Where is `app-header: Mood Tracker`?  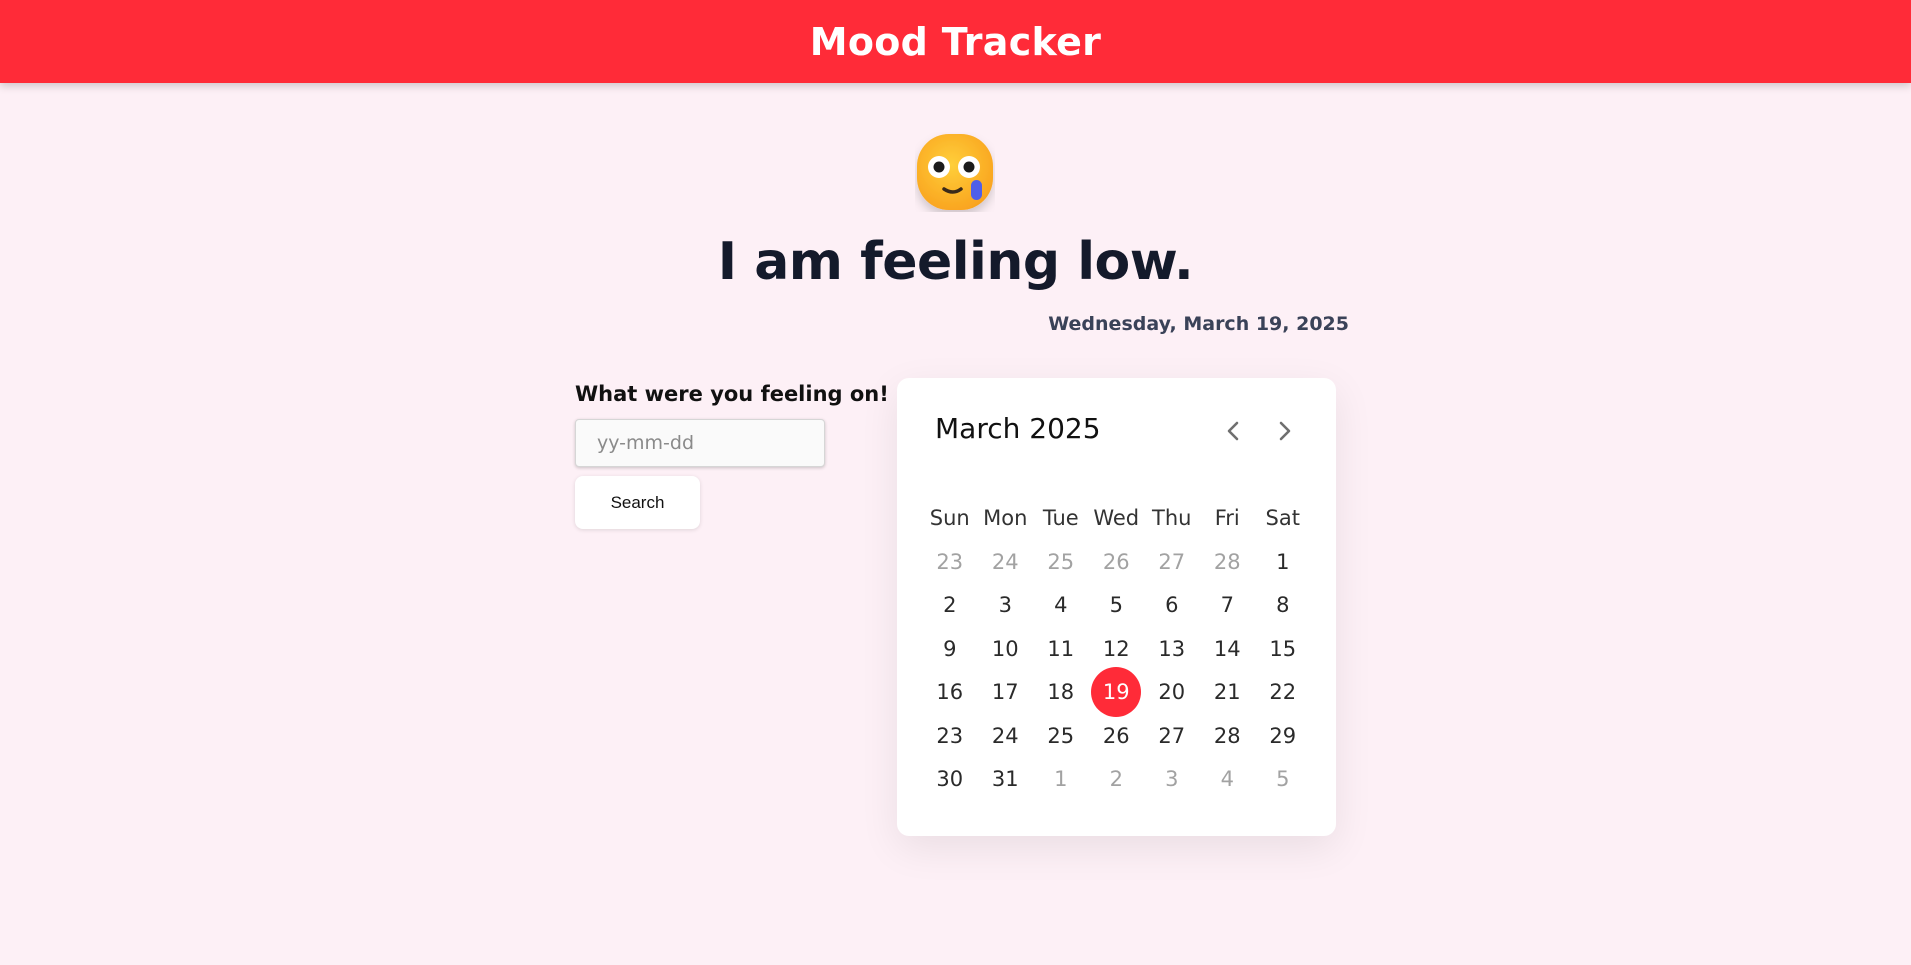 app-header: Mood Tracker is located at coordinates (955, 41).